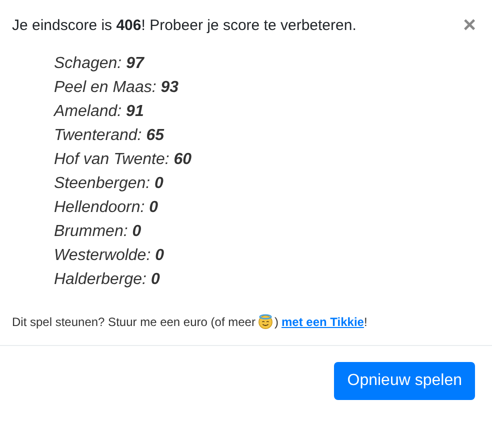 The width and height of the screenshot is (492, 423). Describe the element at coordinates (469, 25) in the screenshot. I see `close-button: ×` at that location.